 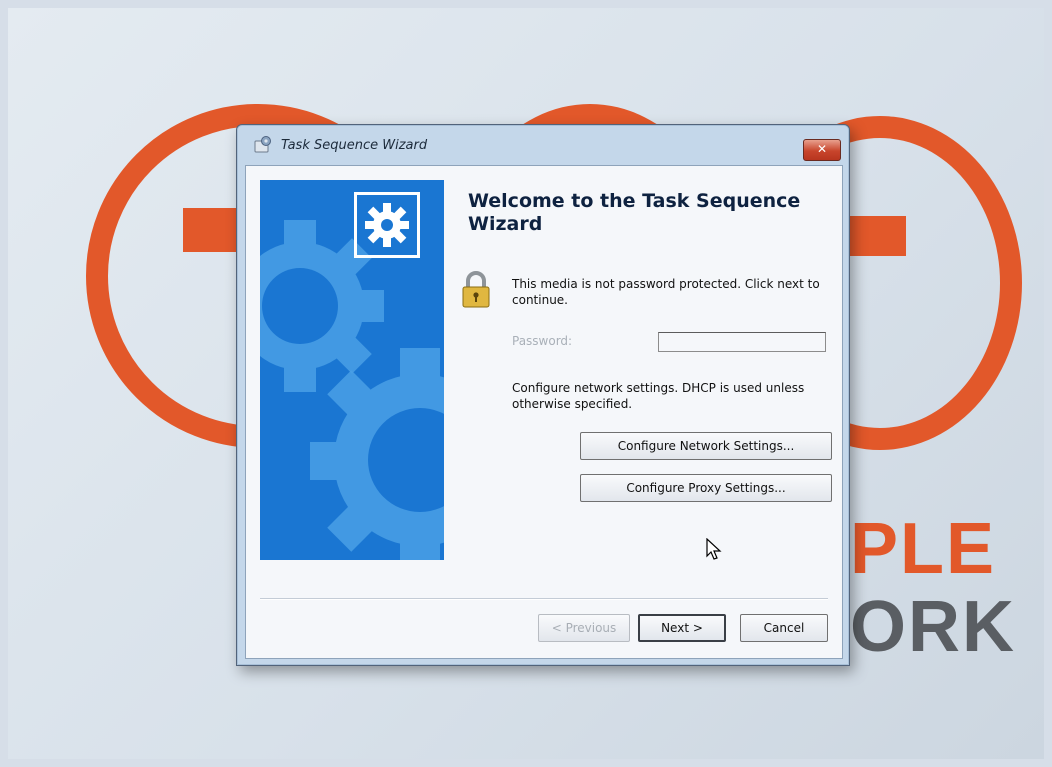 What do you see at coordinates (542, 341) in the screenshot?
I see `password-label: Password:` at bounding box center [542, 341].